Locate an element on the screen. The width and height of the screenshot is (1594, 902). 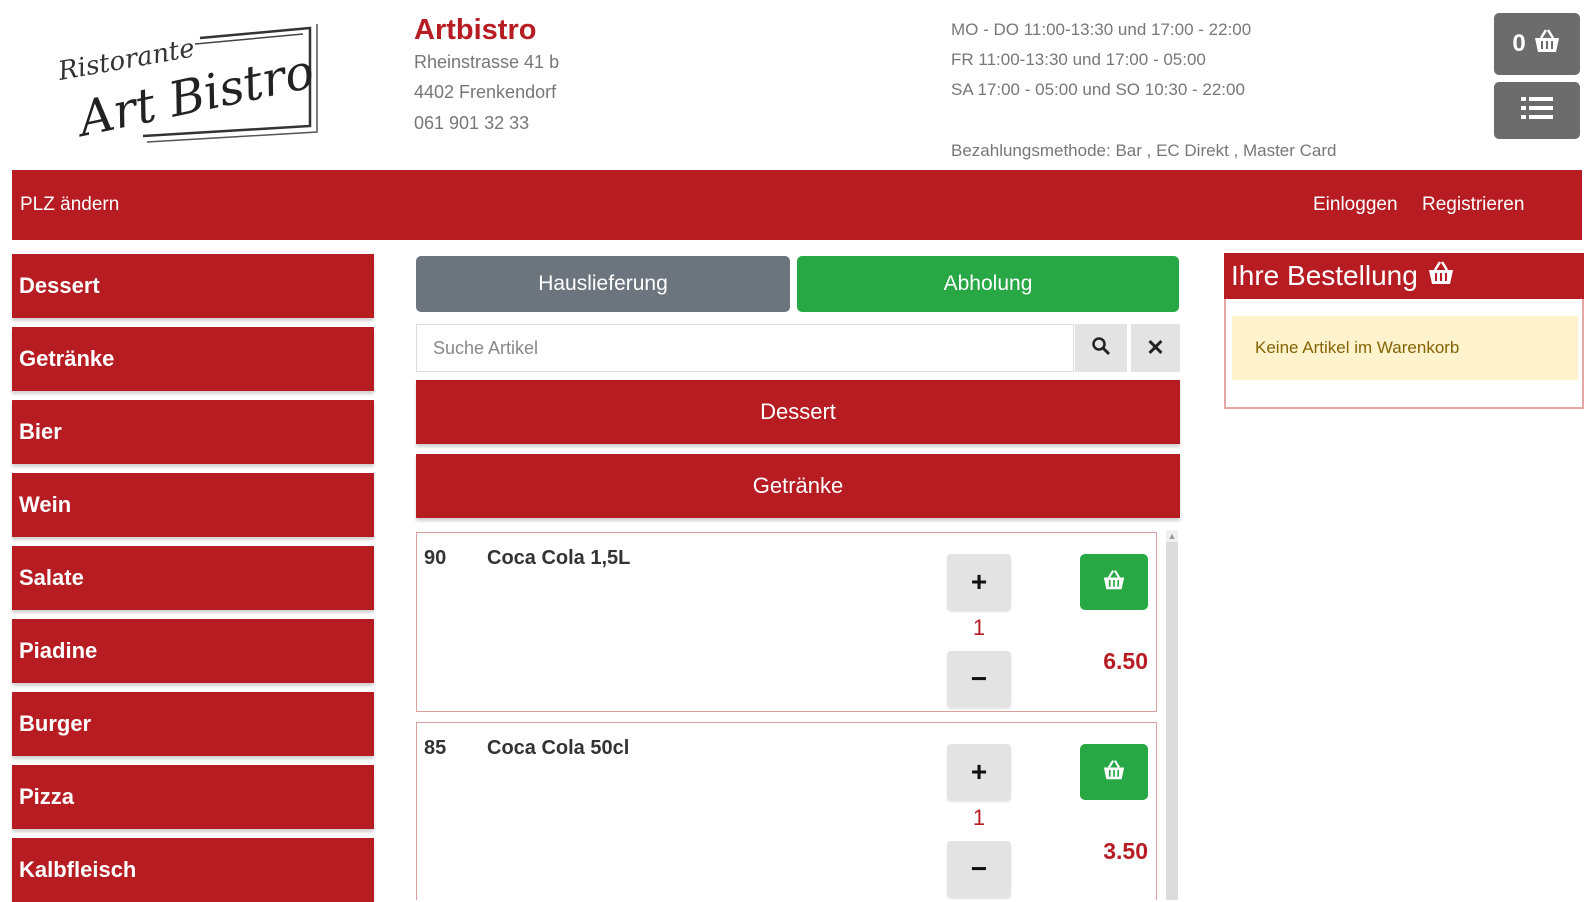
change-plz-link: PLZ ändern is located at coordinates (69, 205).